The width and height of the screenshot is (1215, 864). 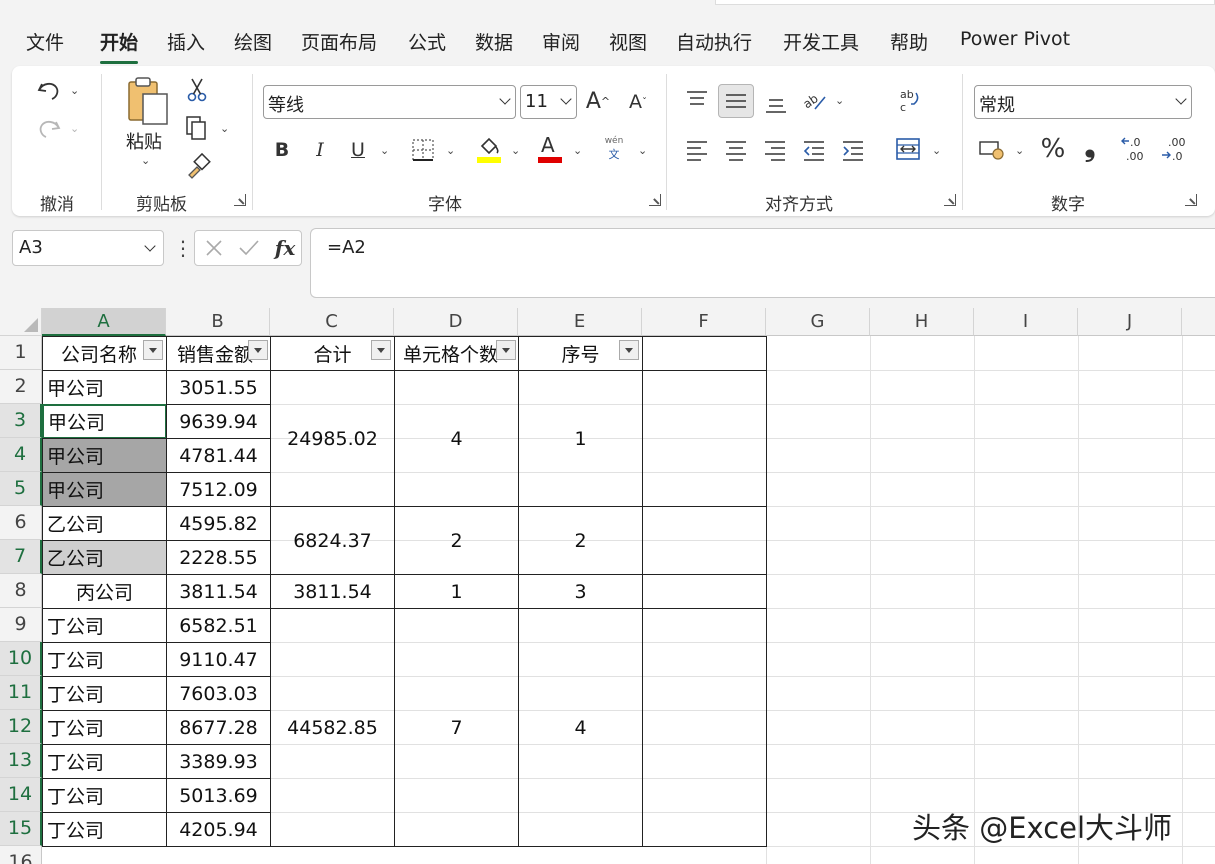 What do you see at coordinates (628, 41) in the screenshot?
I see `tab-view: 视图` at bounding box center [628, 41].